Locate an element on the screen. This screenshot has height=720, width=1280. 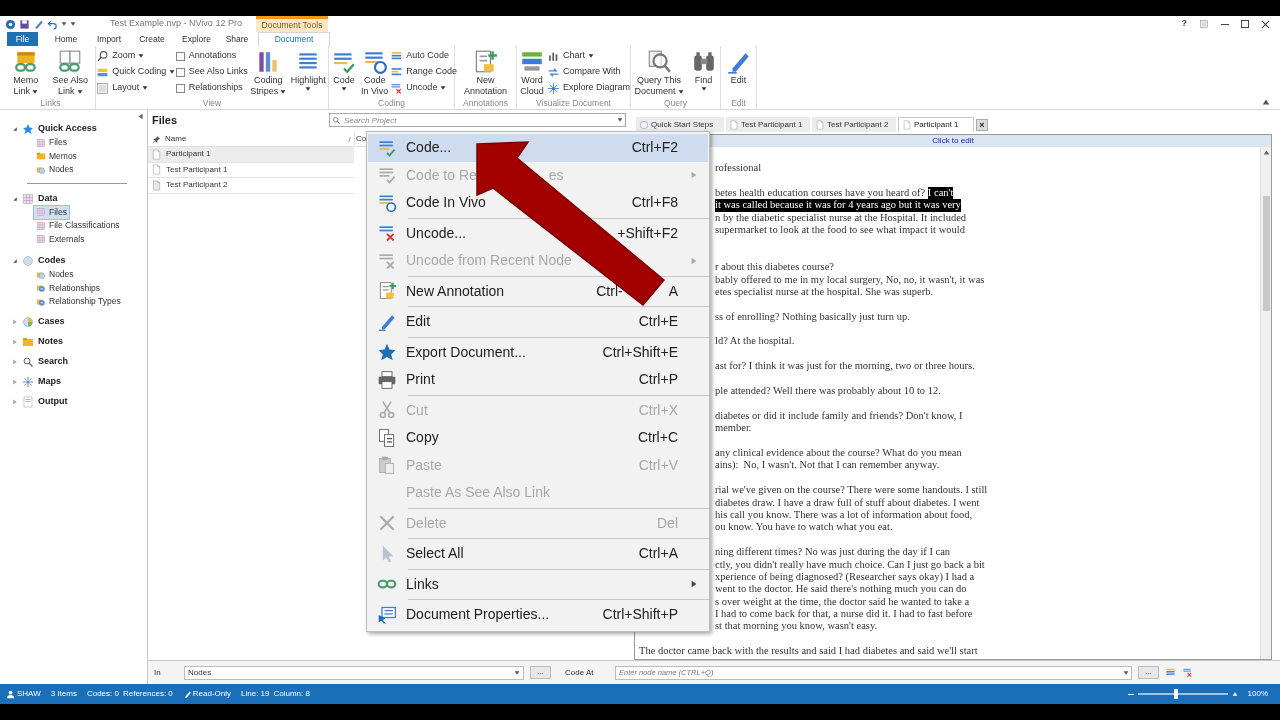
document-text: bably offered to me in my local surgery, No, no, it wasn't, it was is located at coordinates (850, 279).